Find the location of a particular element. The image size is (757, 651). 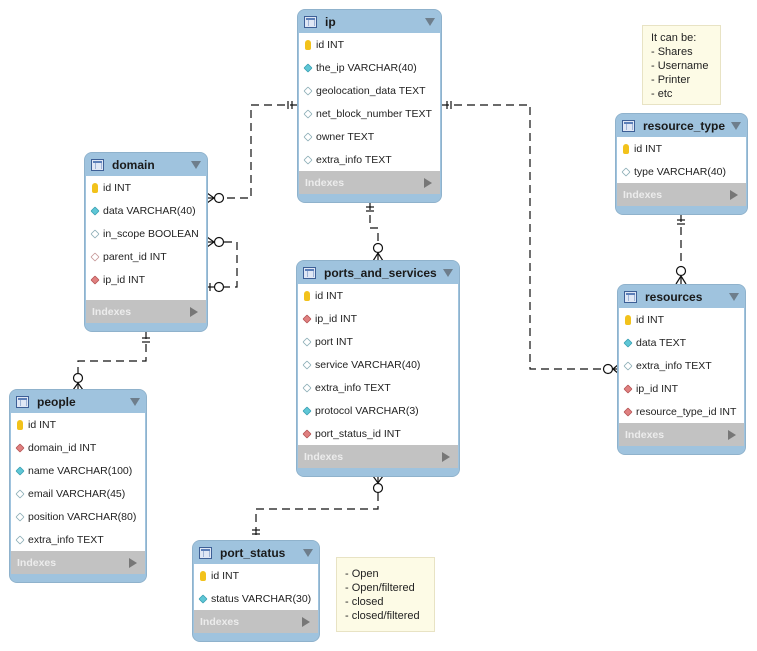

foreign-key-icon is located at coordinates (307, 318).